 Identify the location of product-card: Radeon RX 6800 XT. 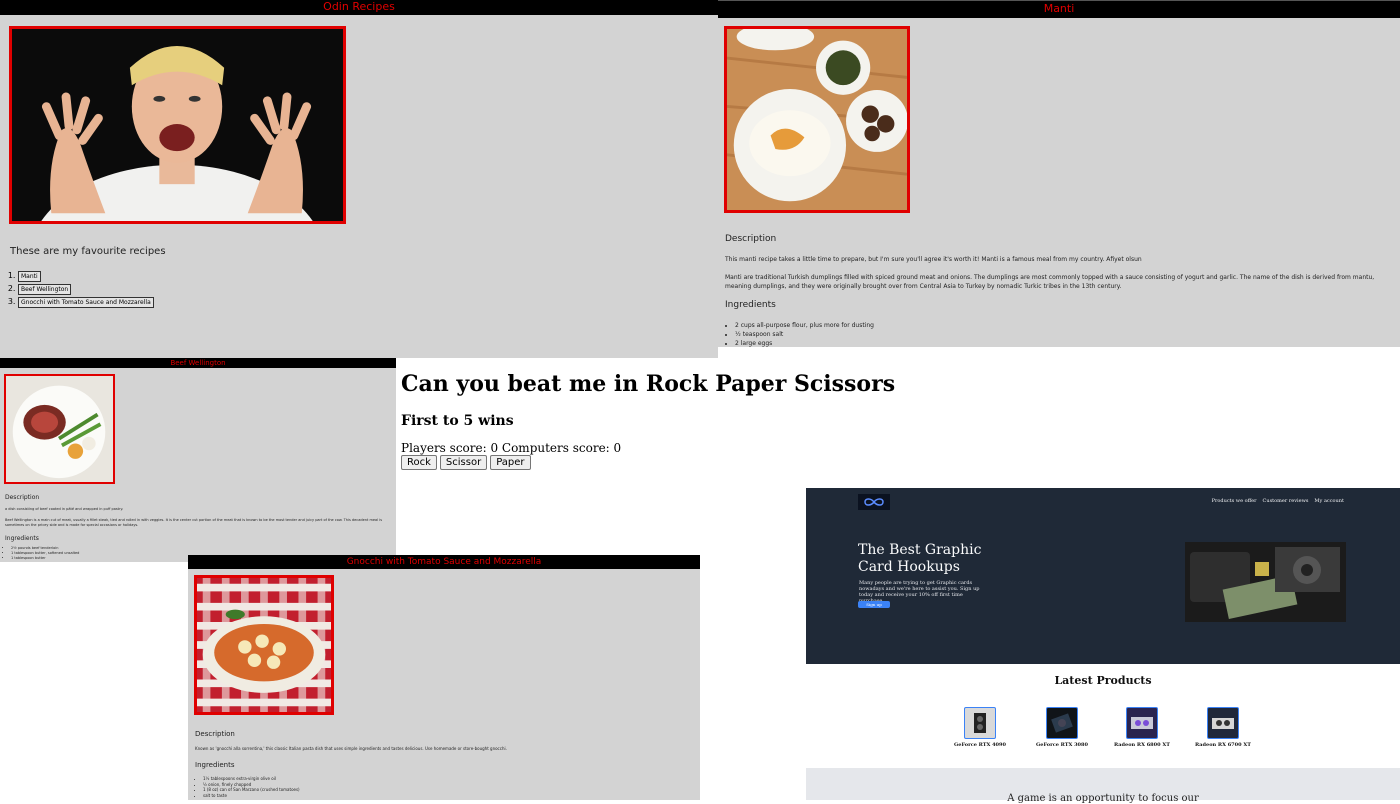
(1142, 727).